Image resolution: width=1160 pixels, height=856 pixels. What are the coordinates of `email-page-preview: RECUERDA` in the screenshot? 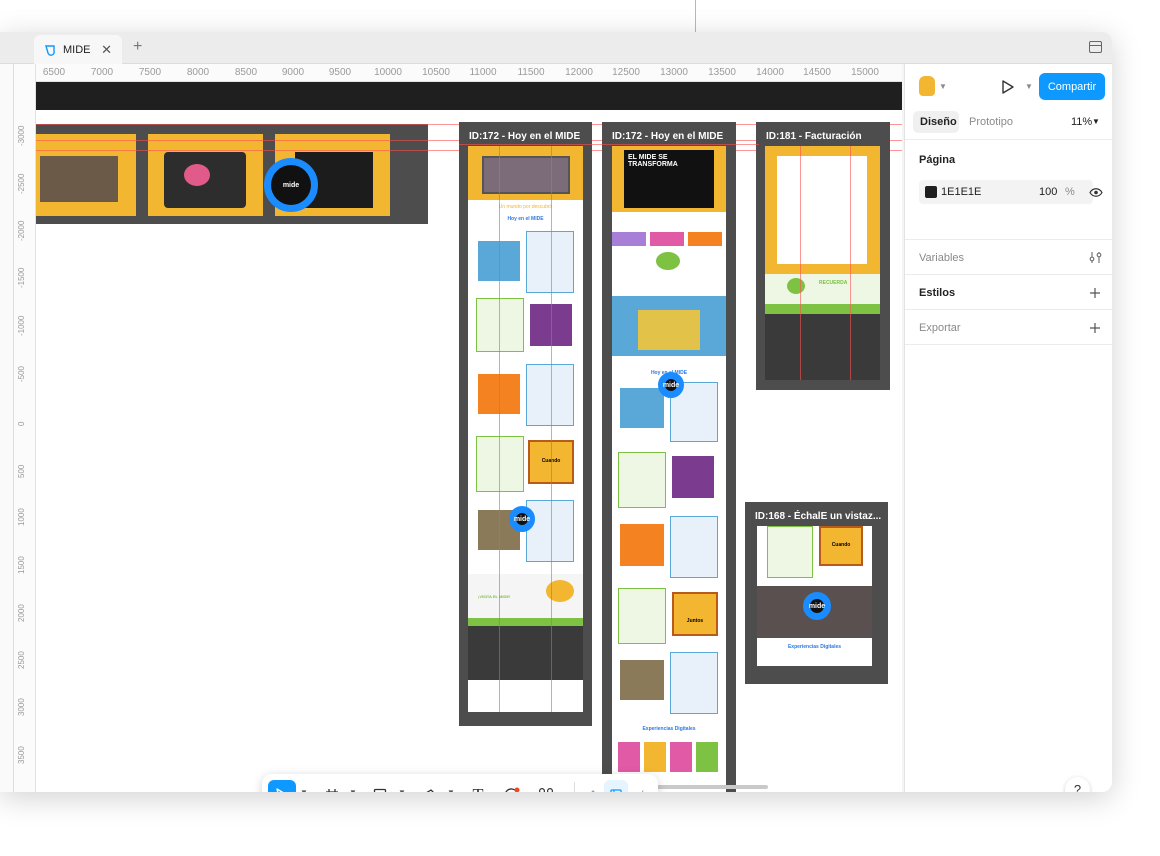 It's located at (822, 263).